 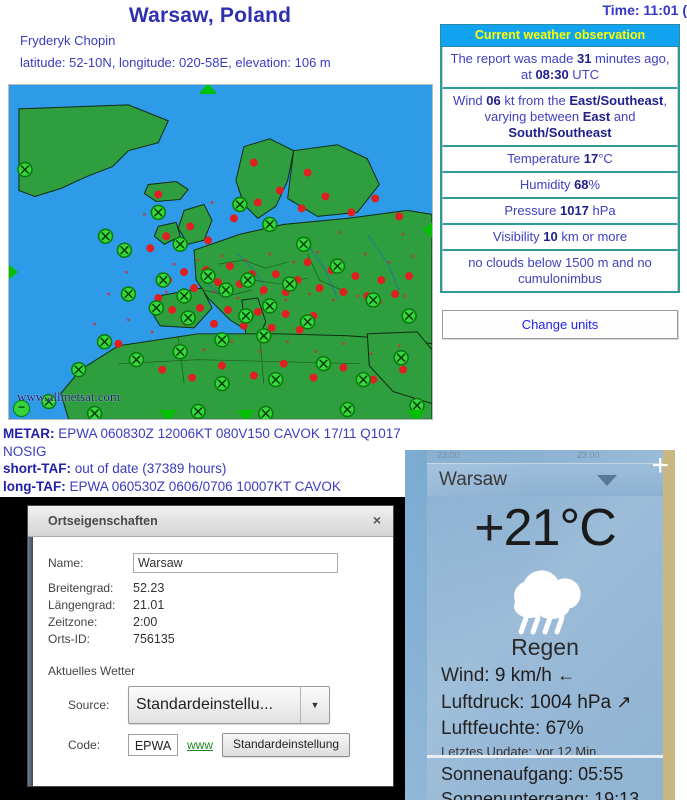 I want to click on map-watermark: www.allmetsat.com, so click(x=69, y=396).